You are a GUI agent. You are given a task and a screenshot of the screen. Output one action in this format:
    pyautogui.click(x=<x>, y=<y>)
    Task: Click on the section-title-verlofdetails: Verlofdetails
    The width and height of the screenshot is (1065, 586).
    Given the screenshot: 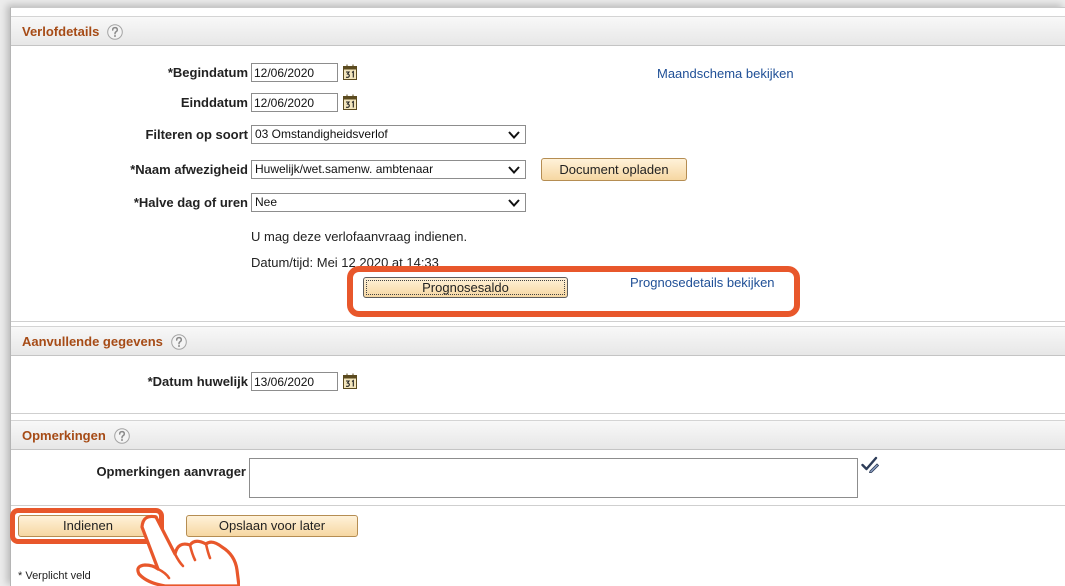 What is the action you would take?
    pyautogui.click(x=61, y=31)
    